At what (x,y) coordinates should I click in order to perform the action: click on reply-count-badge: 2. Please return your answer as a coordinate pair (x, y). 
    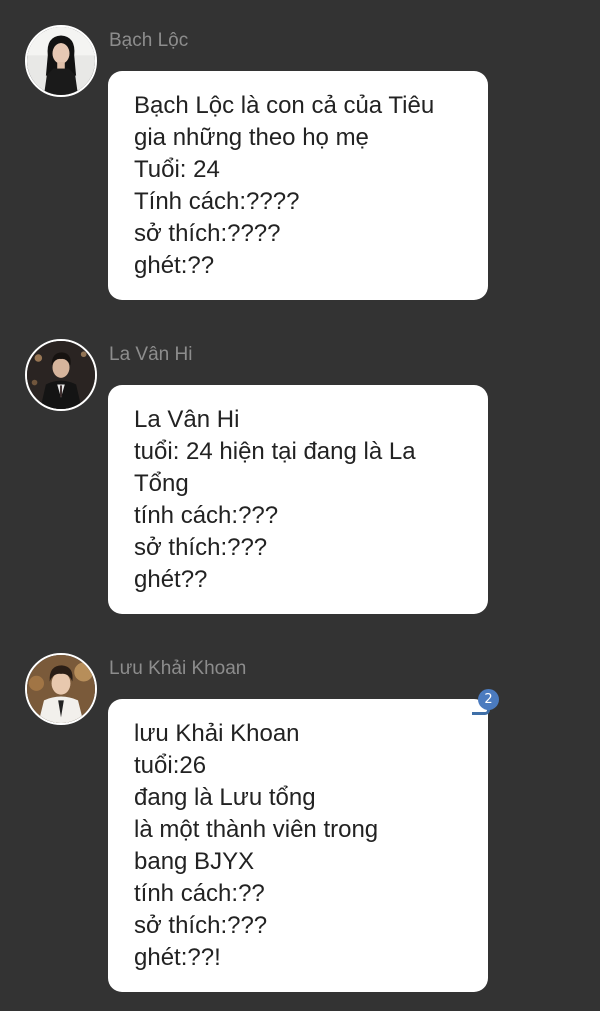
    Looking at the image, I should click on (485, 702).